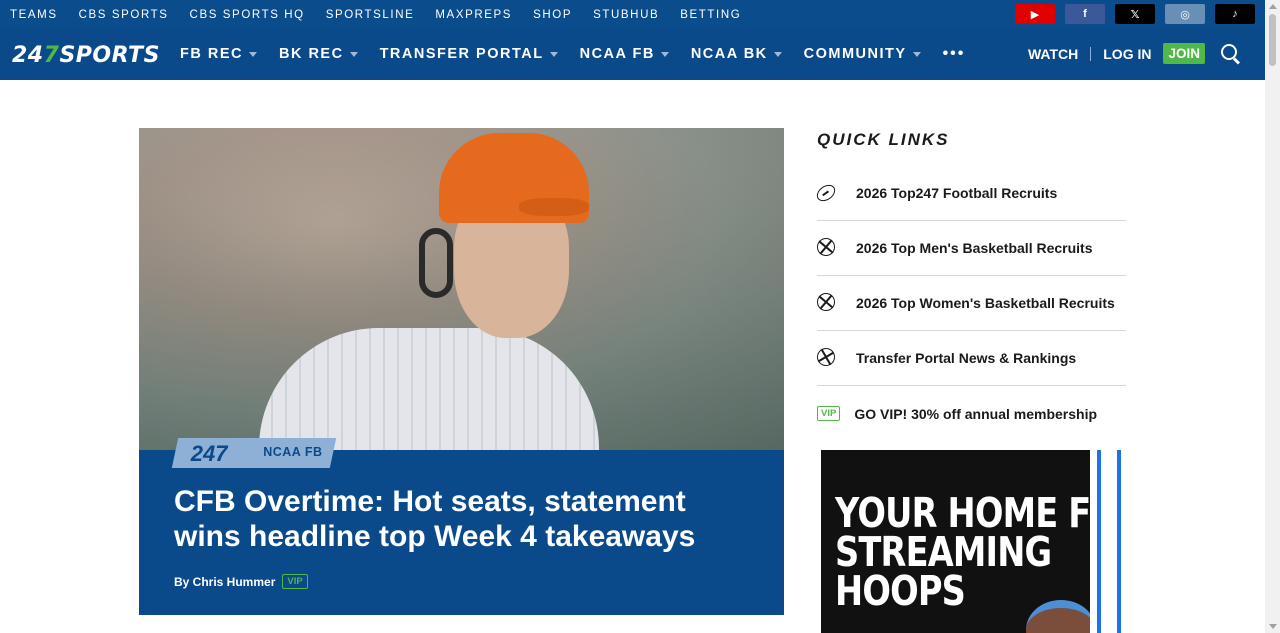 The width and height of the screenshot is (1280, 633). I want to click on byline: By Chris Hummer VIP, so click(241, 581).